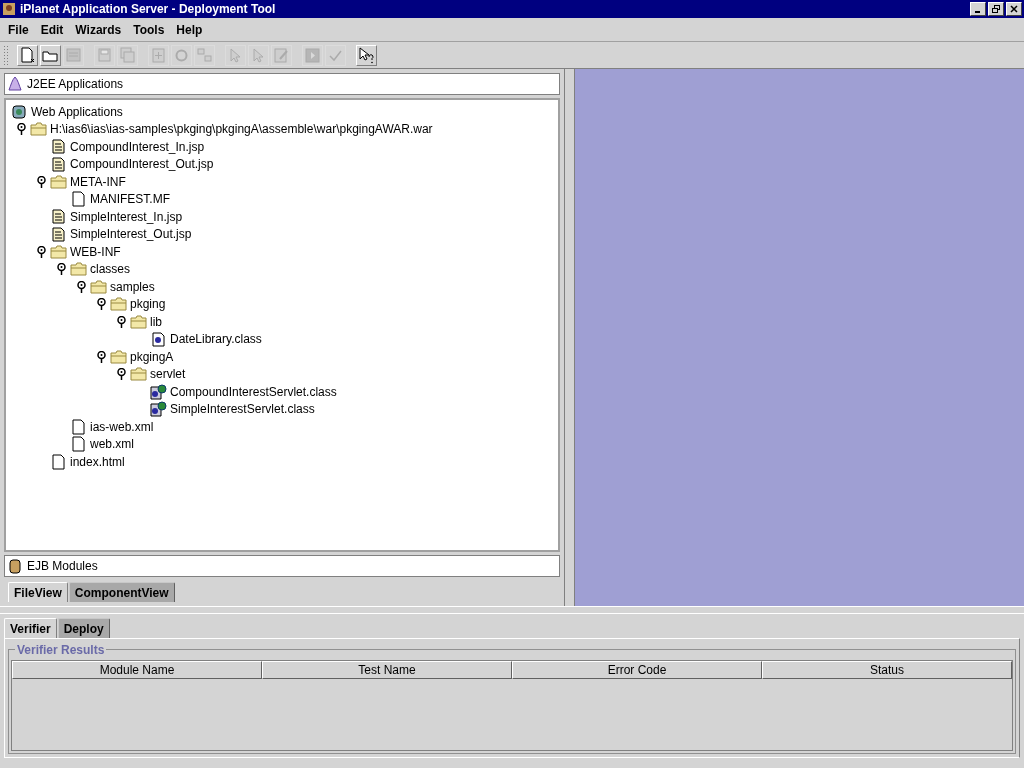 The height and width of the screenshot is (768, 1024). I want to click on column-header: Module Name, so click(137, 670).